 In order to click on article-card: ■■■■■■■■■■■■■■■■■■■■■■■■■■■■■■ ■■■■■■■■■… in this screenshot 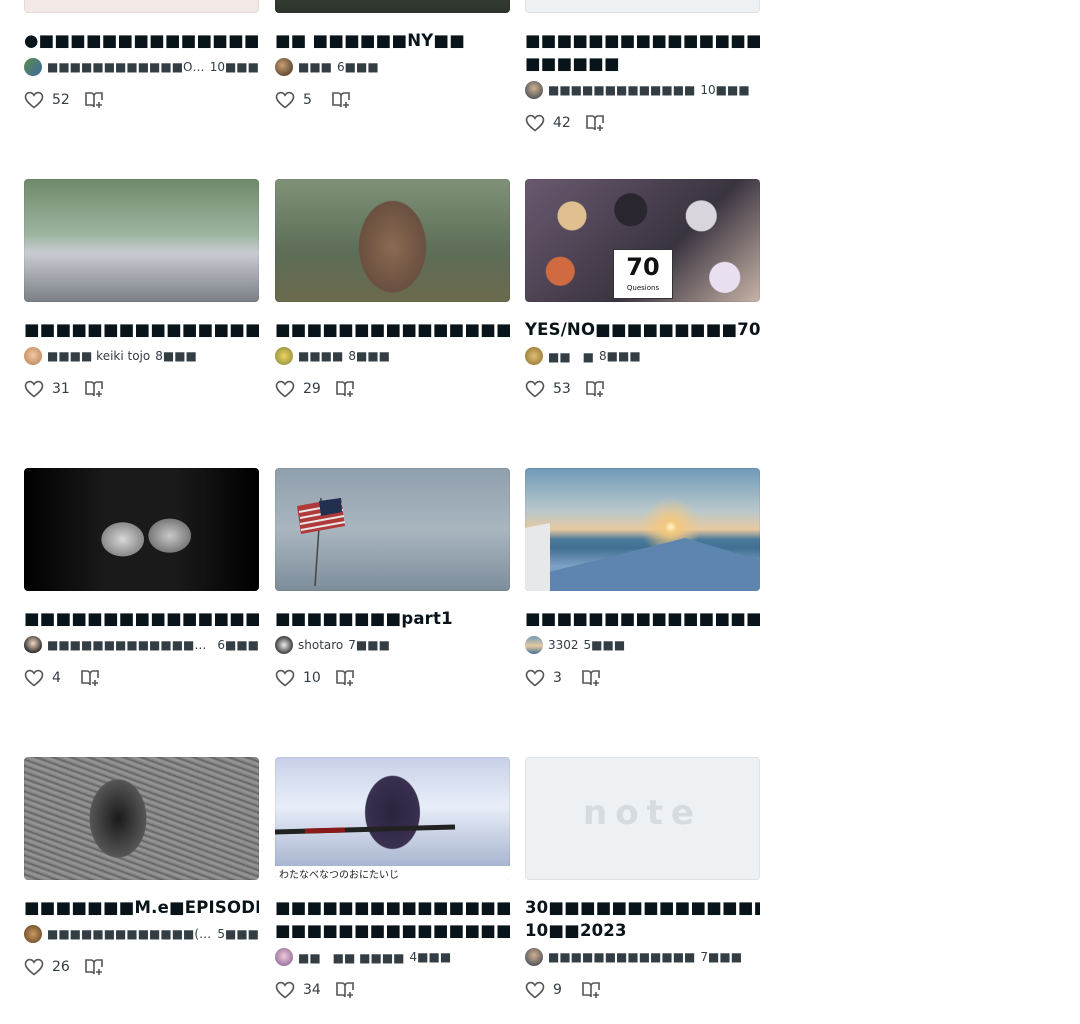, I will do `click(141, 578)`.